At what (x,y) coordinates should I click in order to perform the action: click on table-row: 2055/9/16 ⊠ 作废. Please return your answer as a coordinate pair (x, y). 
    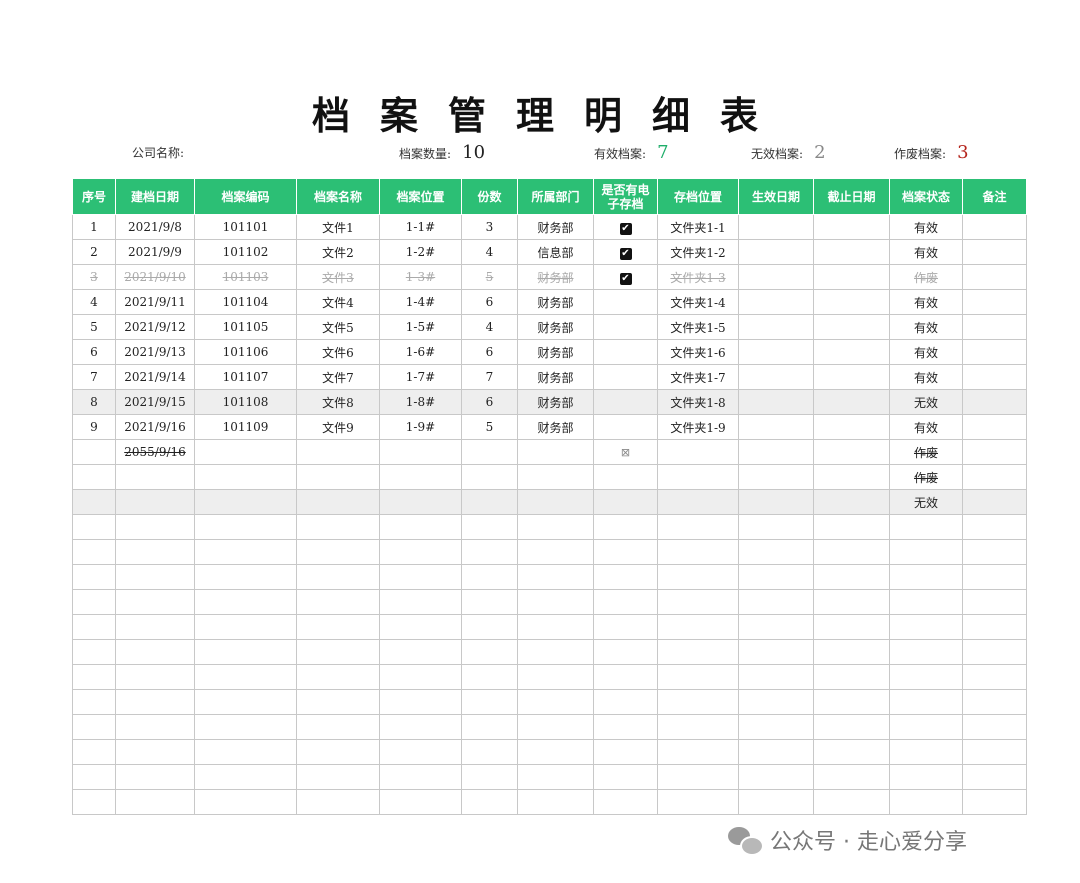
    Looking at the image, I should click on (549, 452).